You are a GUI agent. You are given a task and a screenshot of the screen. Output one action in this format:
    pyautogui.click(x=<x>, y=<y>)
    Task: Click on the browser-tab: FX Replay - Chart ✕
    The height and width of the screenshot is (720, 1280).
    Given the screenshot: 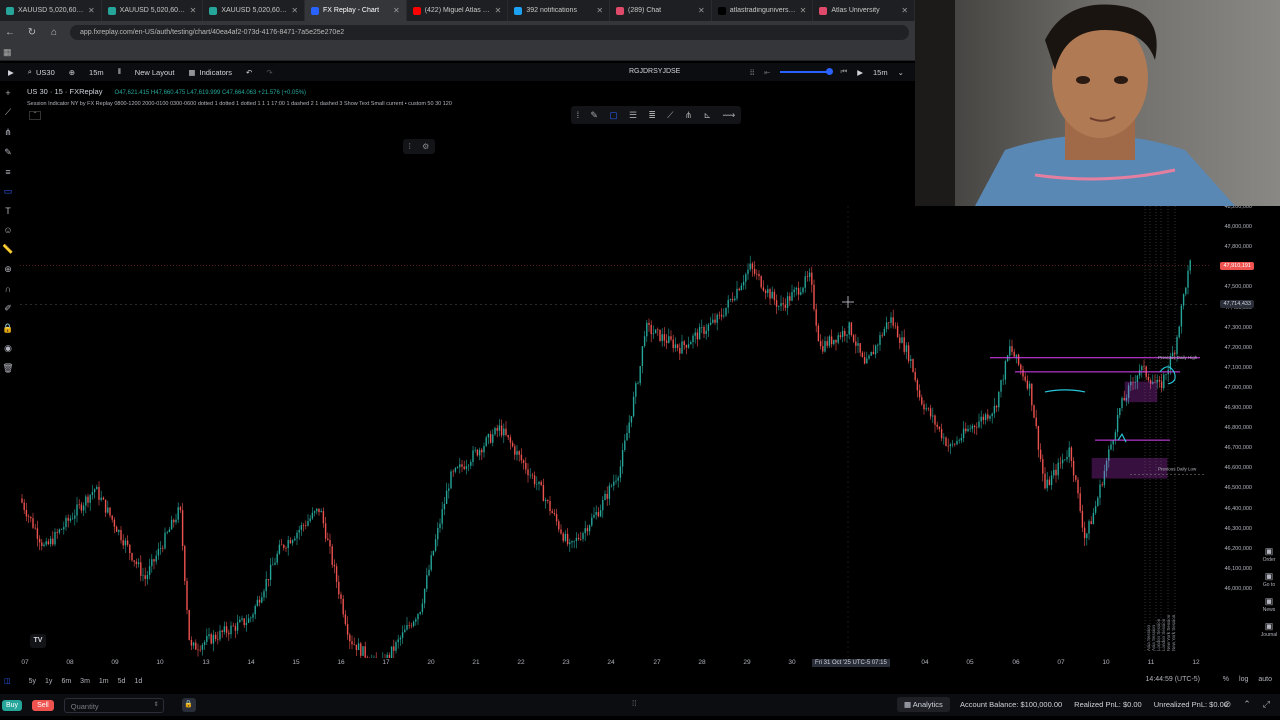 What is the action you would take?
    pyautogui.click(x=356, y=10)
    